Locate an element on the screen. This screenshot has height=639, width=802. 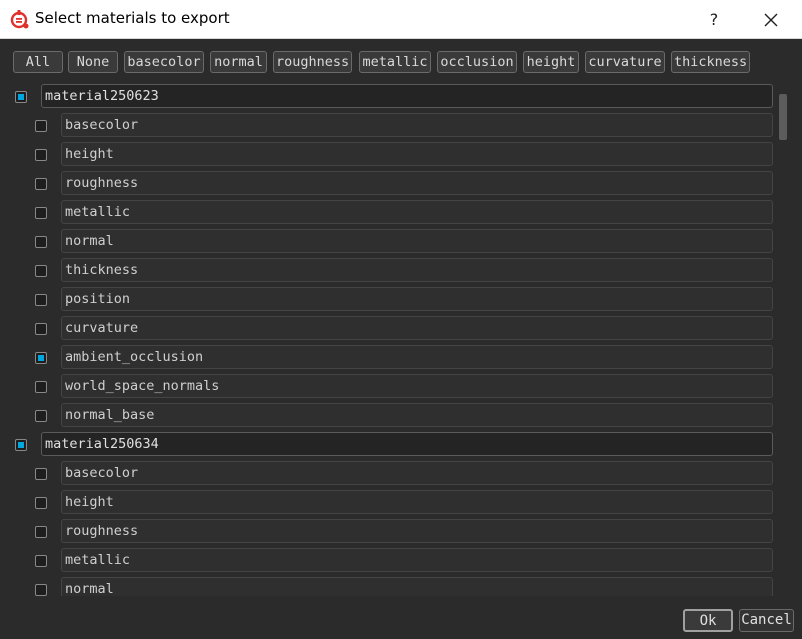
filter-basecolor-button: basecolor is located at coordinates (164, 62).